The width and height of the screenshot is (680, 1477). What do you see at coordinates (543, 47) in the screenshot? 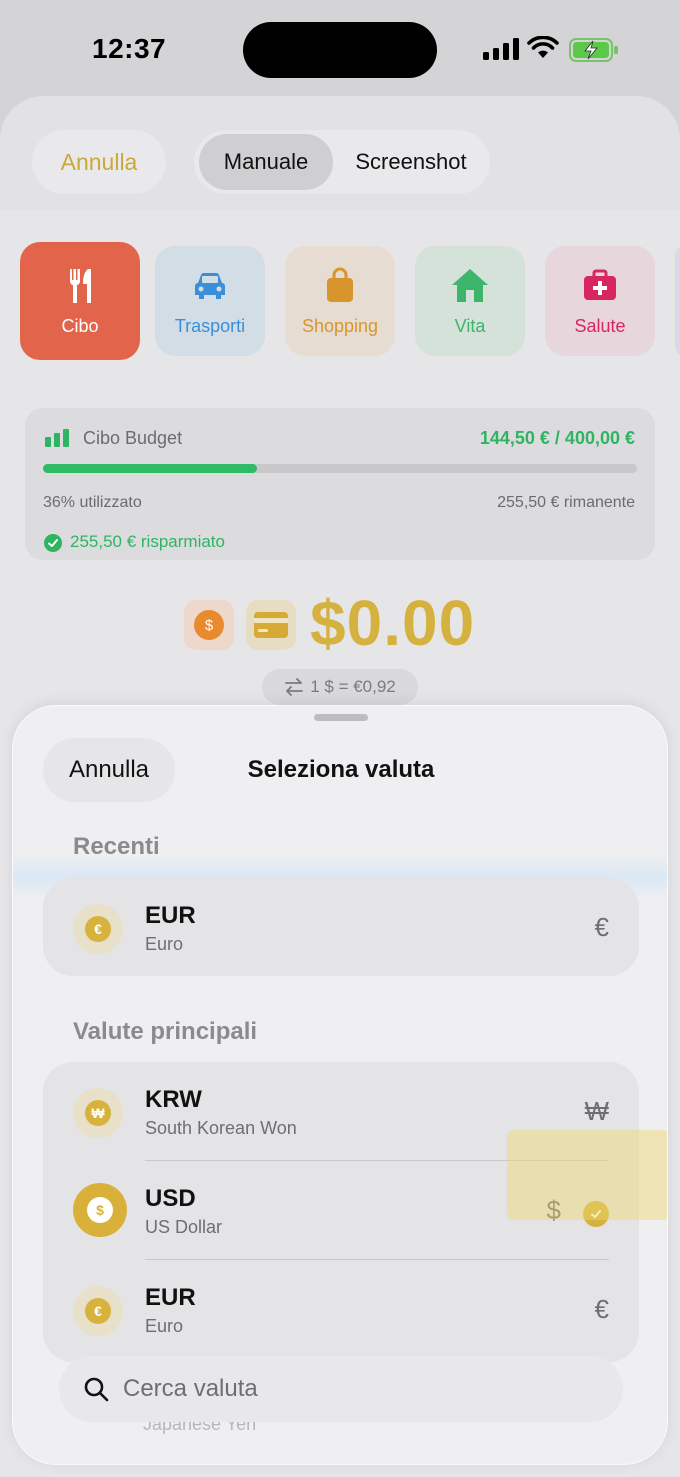
I see `wifi-icon` at bounding box center [543, 47].